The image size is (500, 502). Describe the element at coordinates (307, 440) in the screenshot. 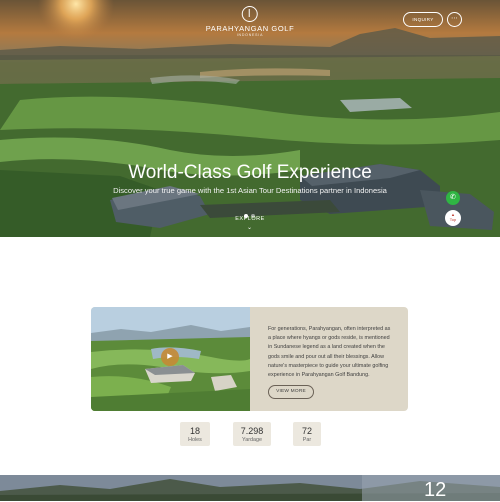

I see `stat-label: Par` at that location.